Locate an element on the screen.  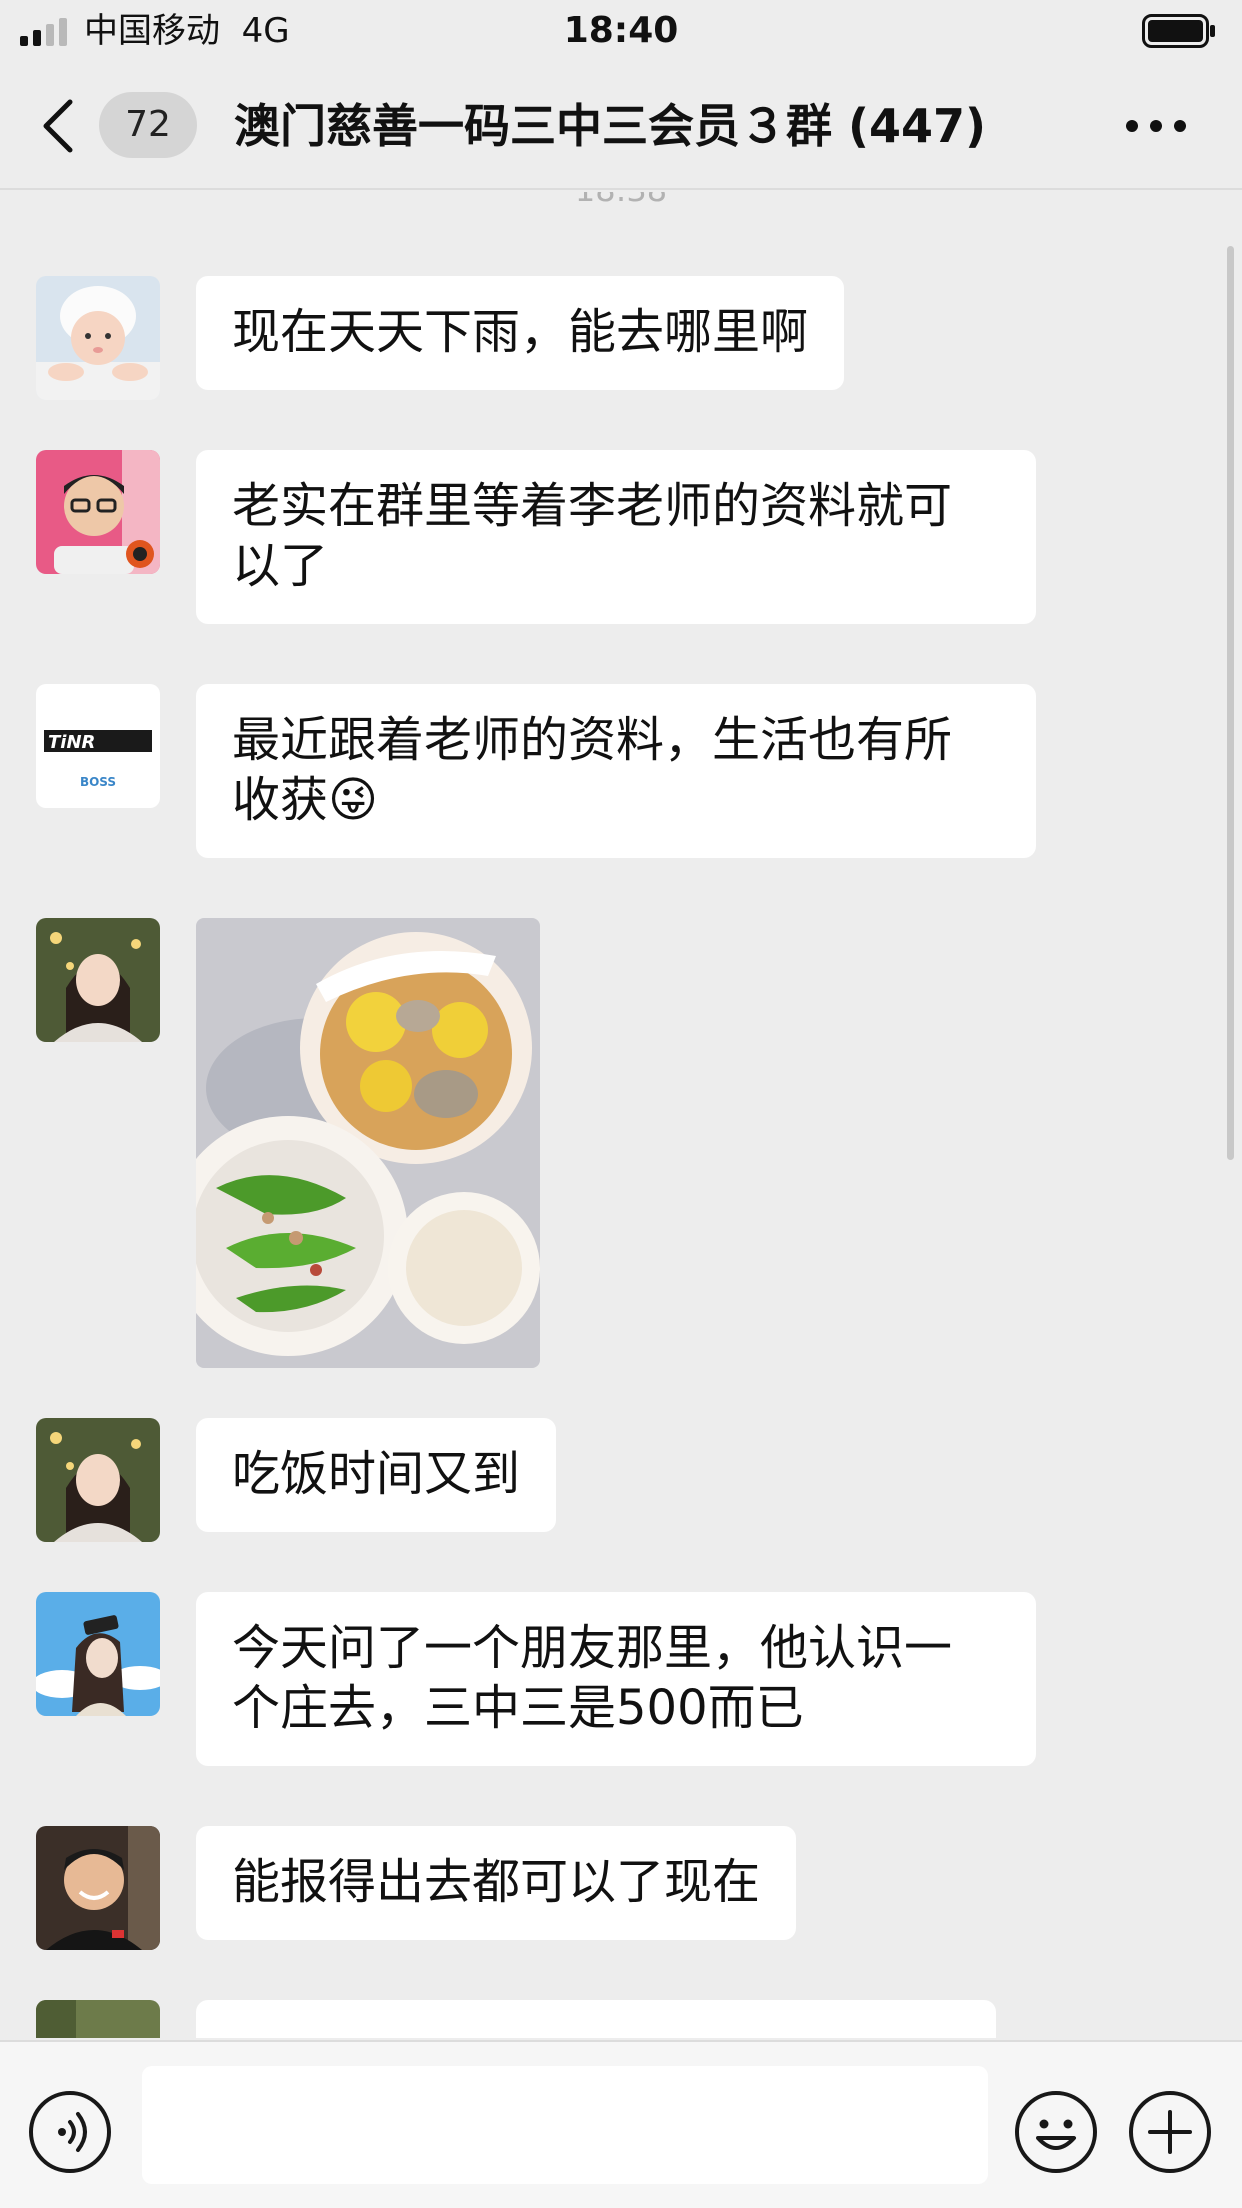
input-bar is located at coordinates (621, 2124).